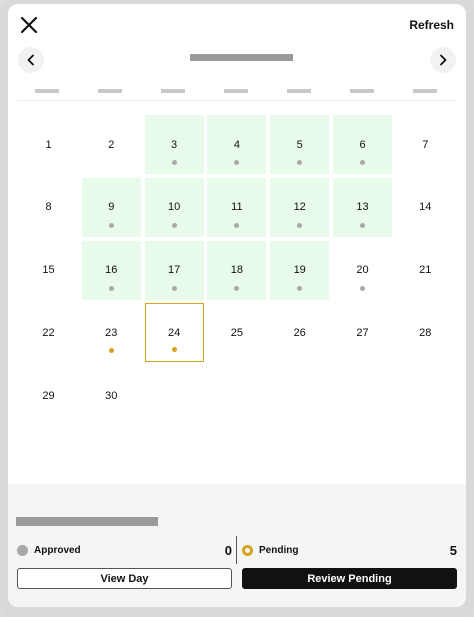 The image size is (474, 617). I want to click on summary-title-placeholder, so click(87, 521).